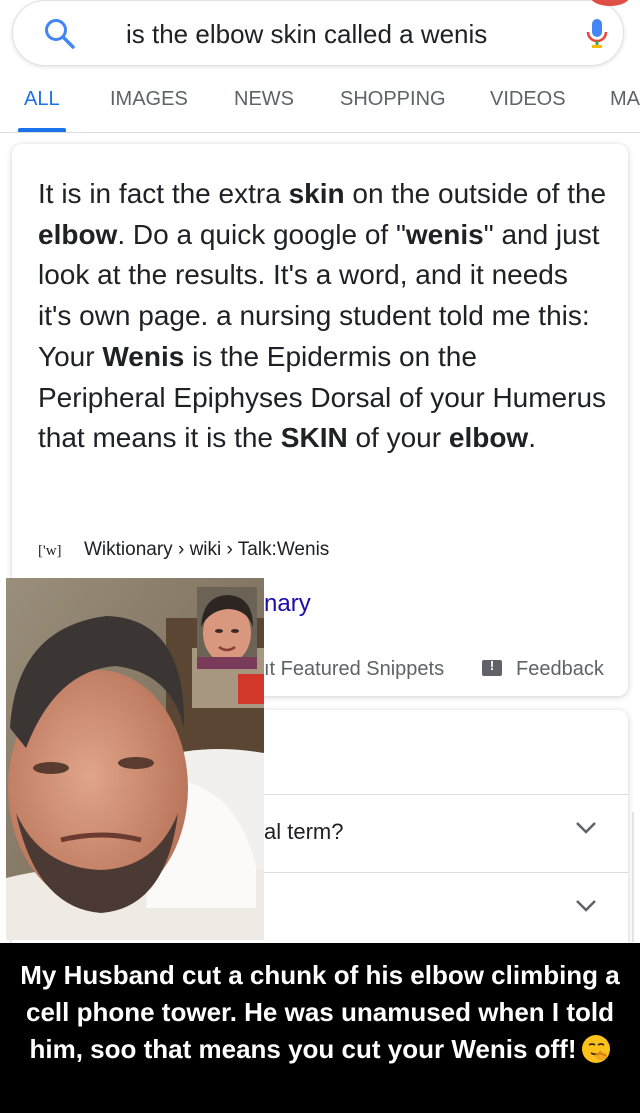 The width and height of the screenshot is (640, 1113). Describe the element at coordinates (532, 438) in the screenshot. I see `snippet-segment: .` at that location.